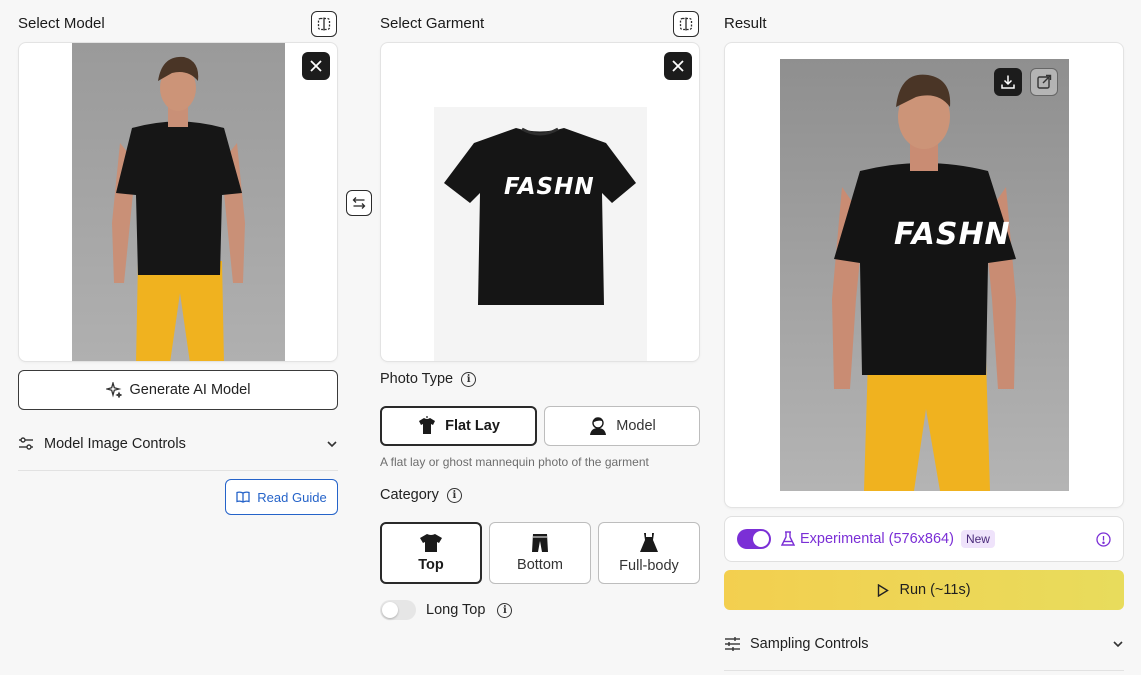  What do you see at coordinates (977, 539) in the screenshot?
I see `new-badge: New` at bounding box center [977, 539].